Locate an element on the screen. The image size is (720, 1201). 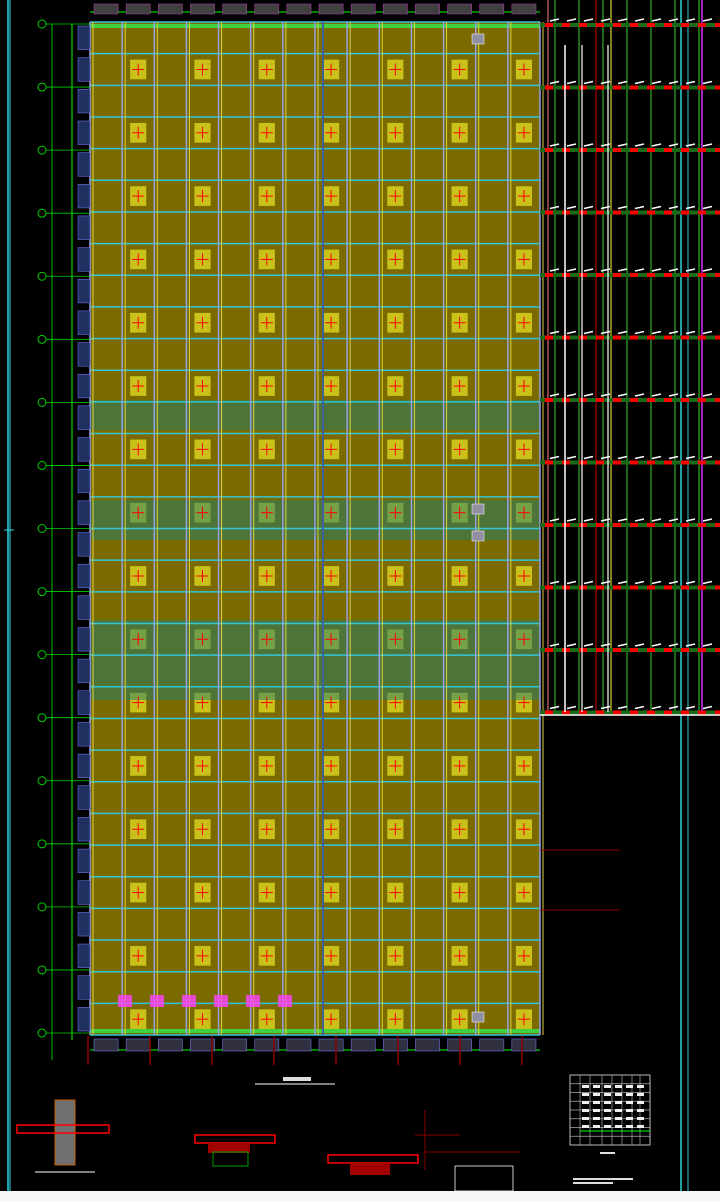
beam-core is located at coordinates (370, 1169).